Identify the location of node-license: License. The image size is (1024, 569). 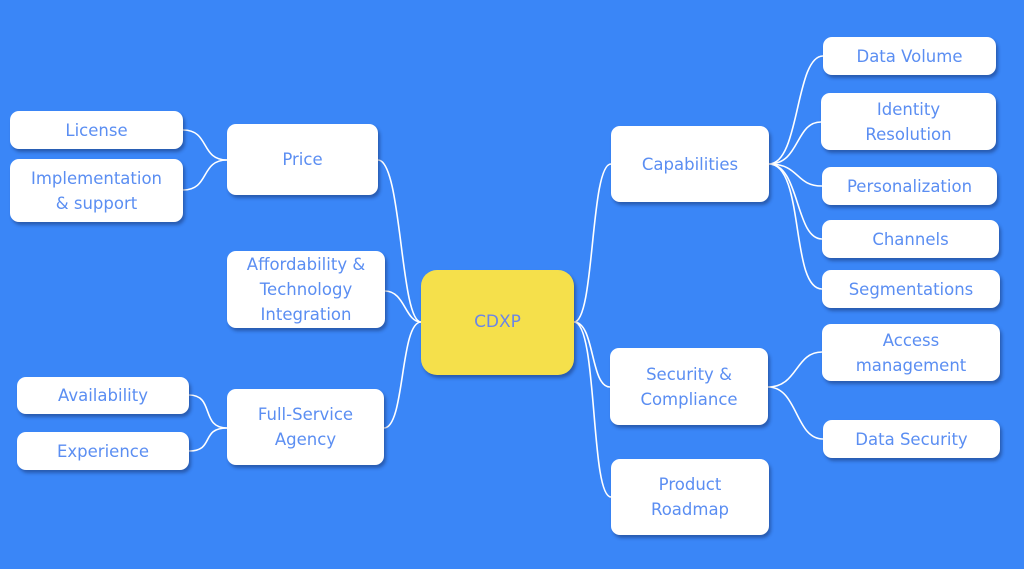
(96, 130).